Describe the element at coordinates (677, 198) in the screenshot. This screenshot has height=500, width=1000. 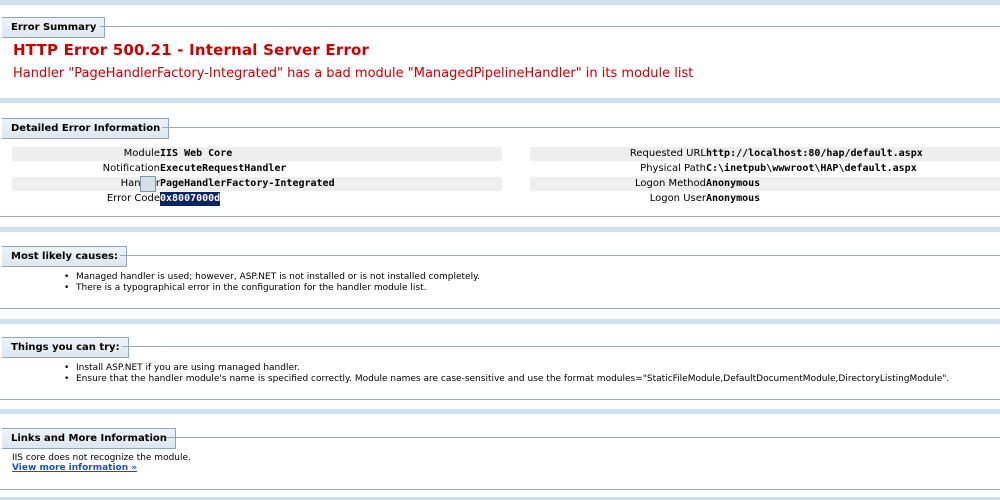
I see `detail-label: Logon User` at that location.